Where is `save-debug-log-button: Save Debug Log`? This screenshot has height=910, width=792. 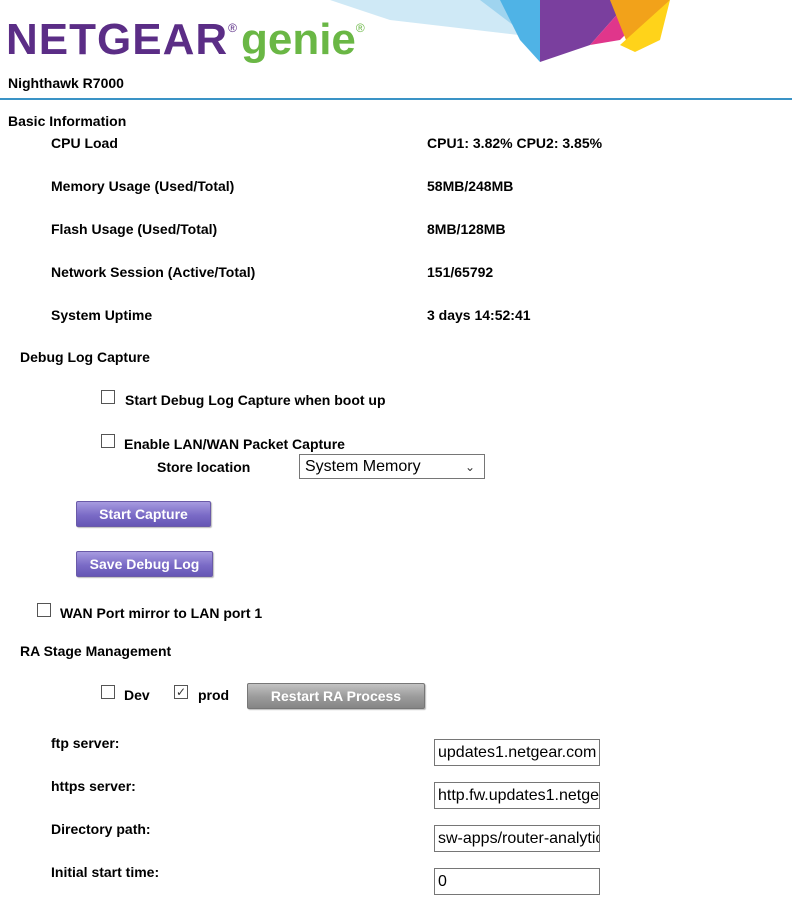
save-debug-log-button: Save Debug Log is located at coordinates (144, 564).